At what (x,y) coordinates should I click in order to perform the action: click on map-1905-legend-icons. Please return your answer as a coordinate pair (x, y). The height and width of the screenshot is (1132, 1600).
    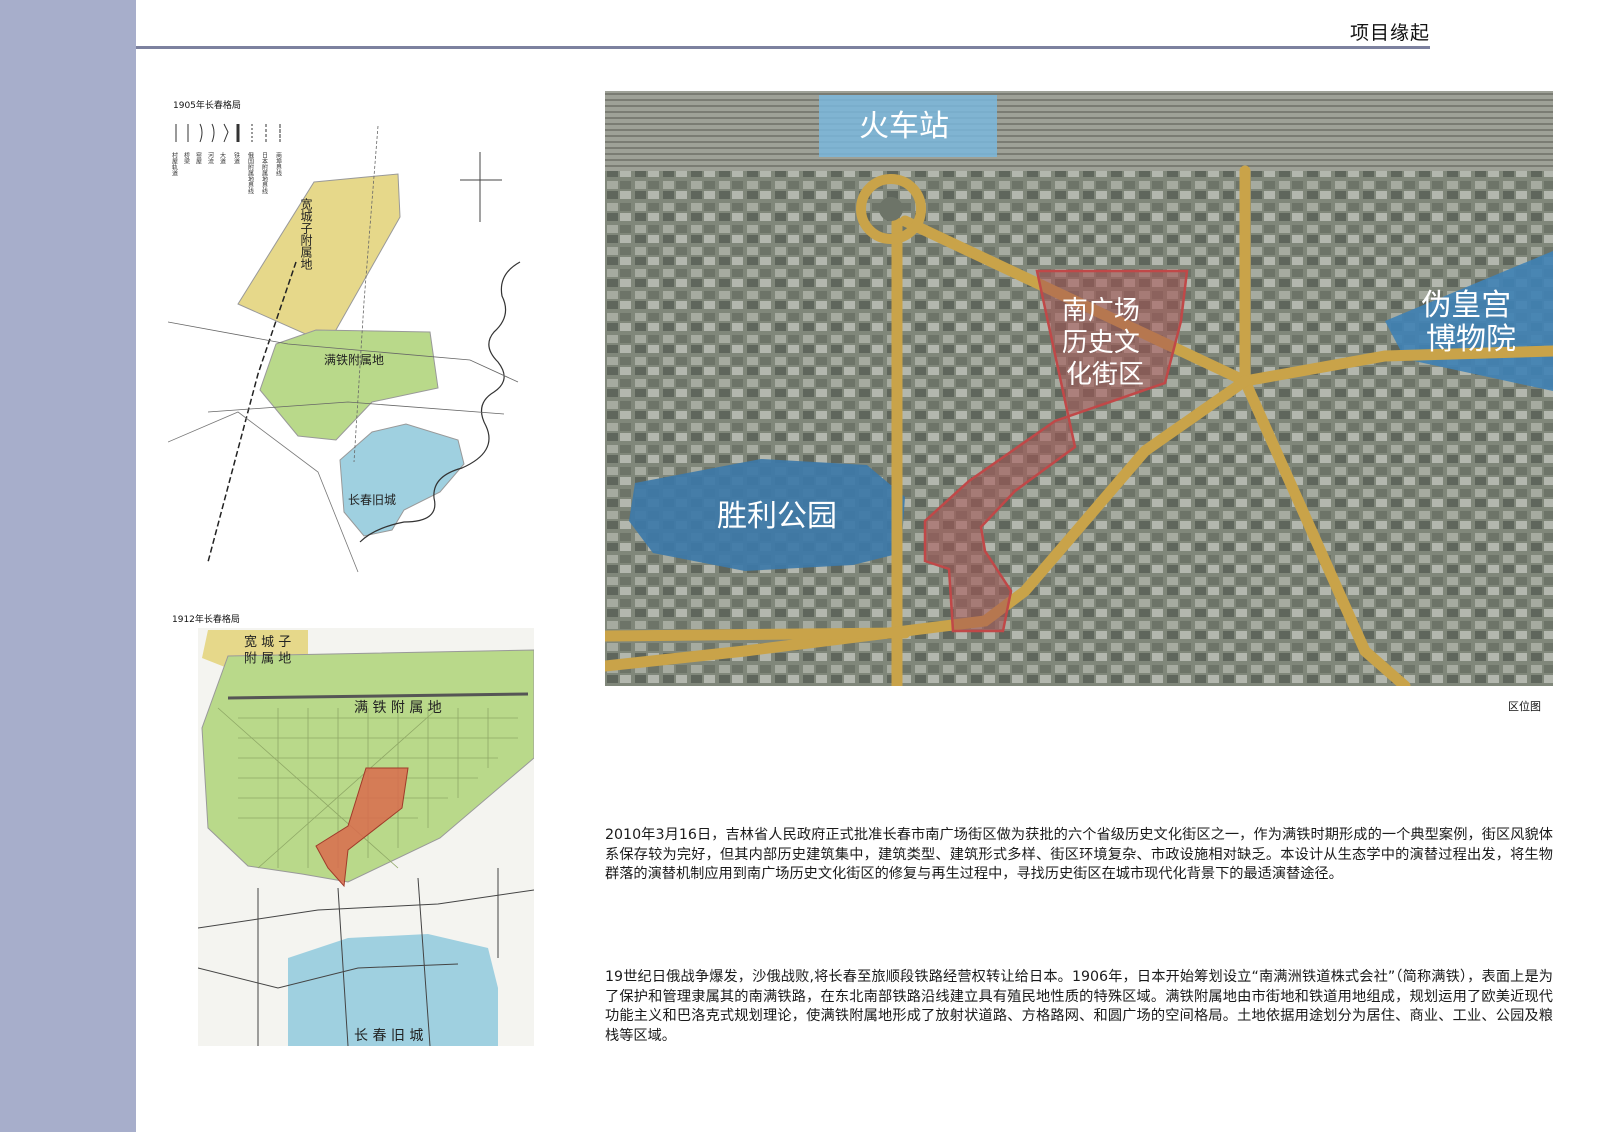
    Looking at the image, I should click on (228, 133).